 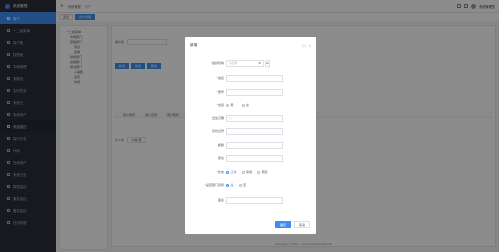 What do you see at coordinates (217, 63) in the screenshot?
I see `field-label: *组织机构` at bounding box center [217, 63].